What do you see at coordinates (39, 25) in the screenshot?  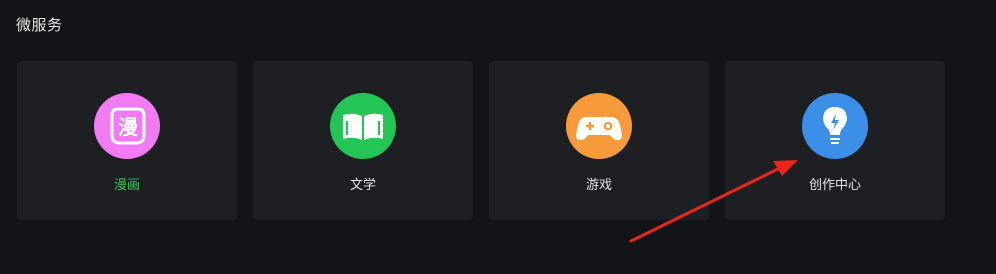 I see `section-title: 微服务` at bounding box center [39, 25].